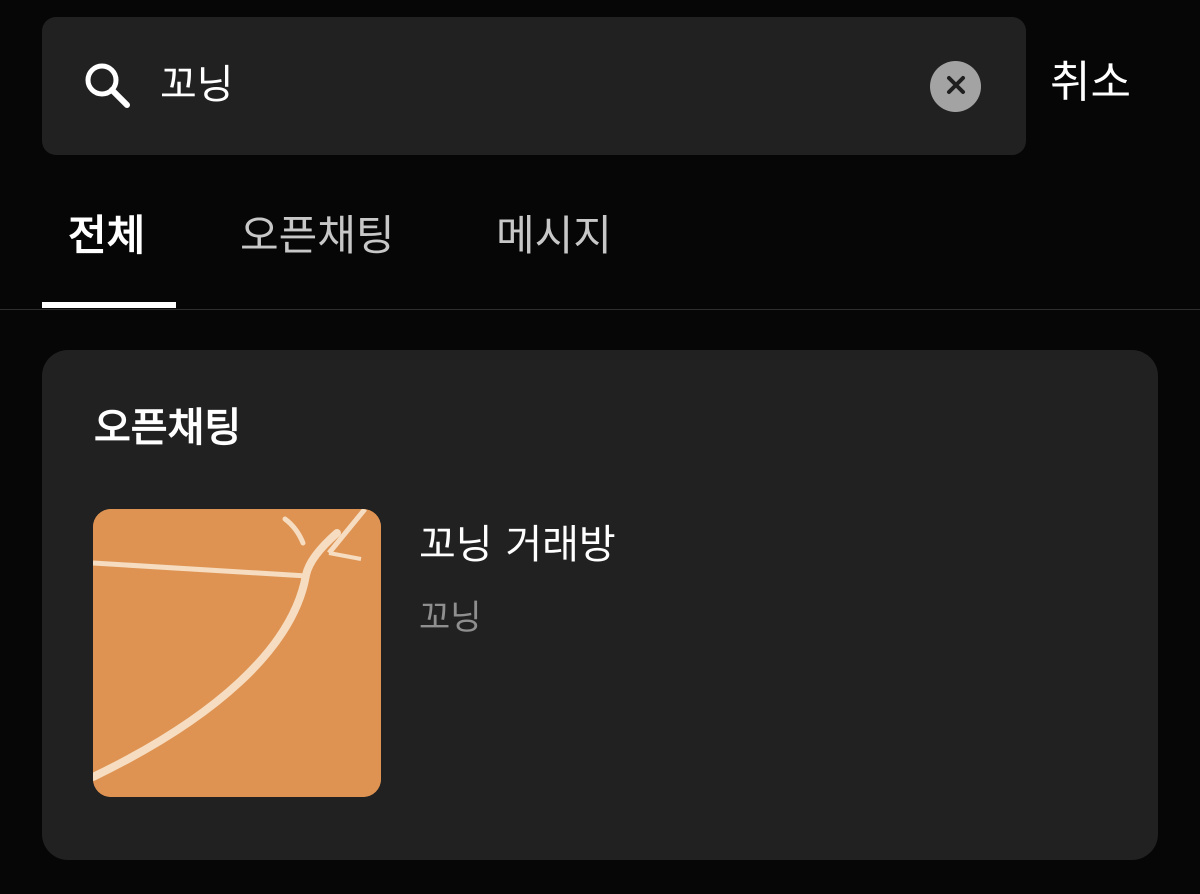 The height and width of the screenshot is (894, 1200). What do you see at coordinates (554, 236) in the screenshot?
I see `tab-messages: 메시지` at bounding box center [554, 236].